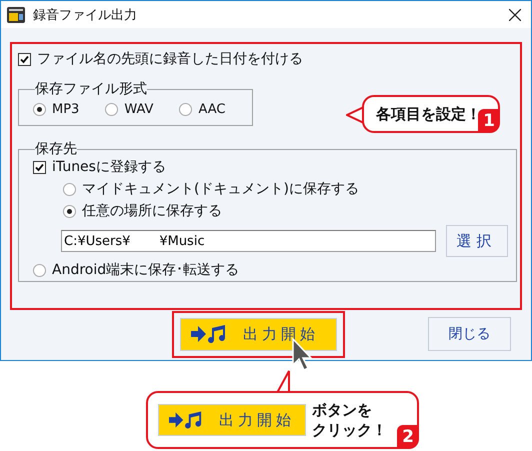  Describe the element at coordinates (349, 420) in the screenshot. I see `callout-text: ボタンを クリック！` at that location.